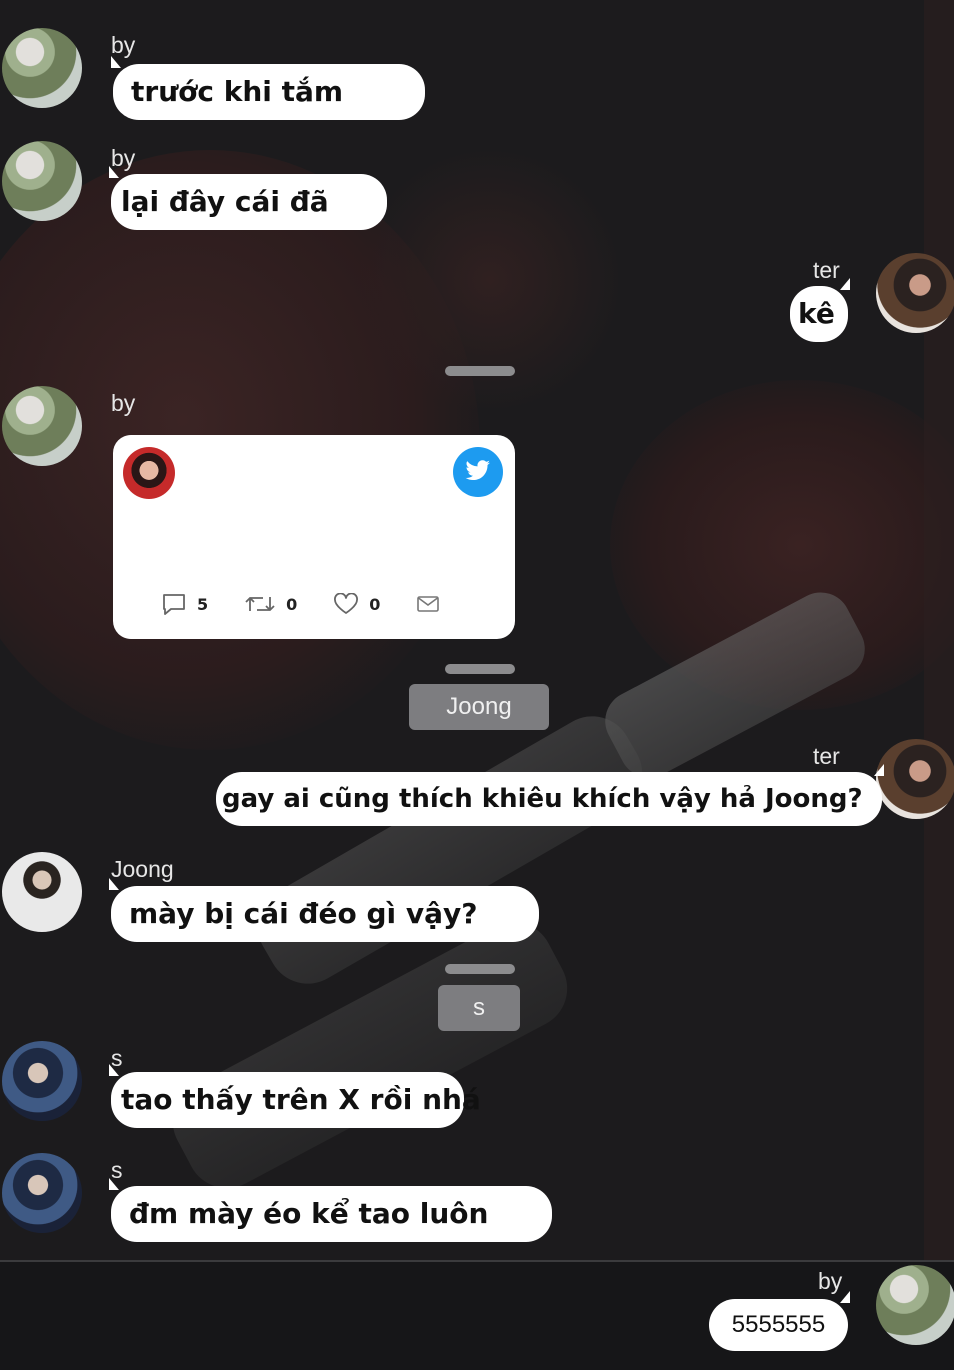  I want to click on reply-count: 5, so click(203, 604).